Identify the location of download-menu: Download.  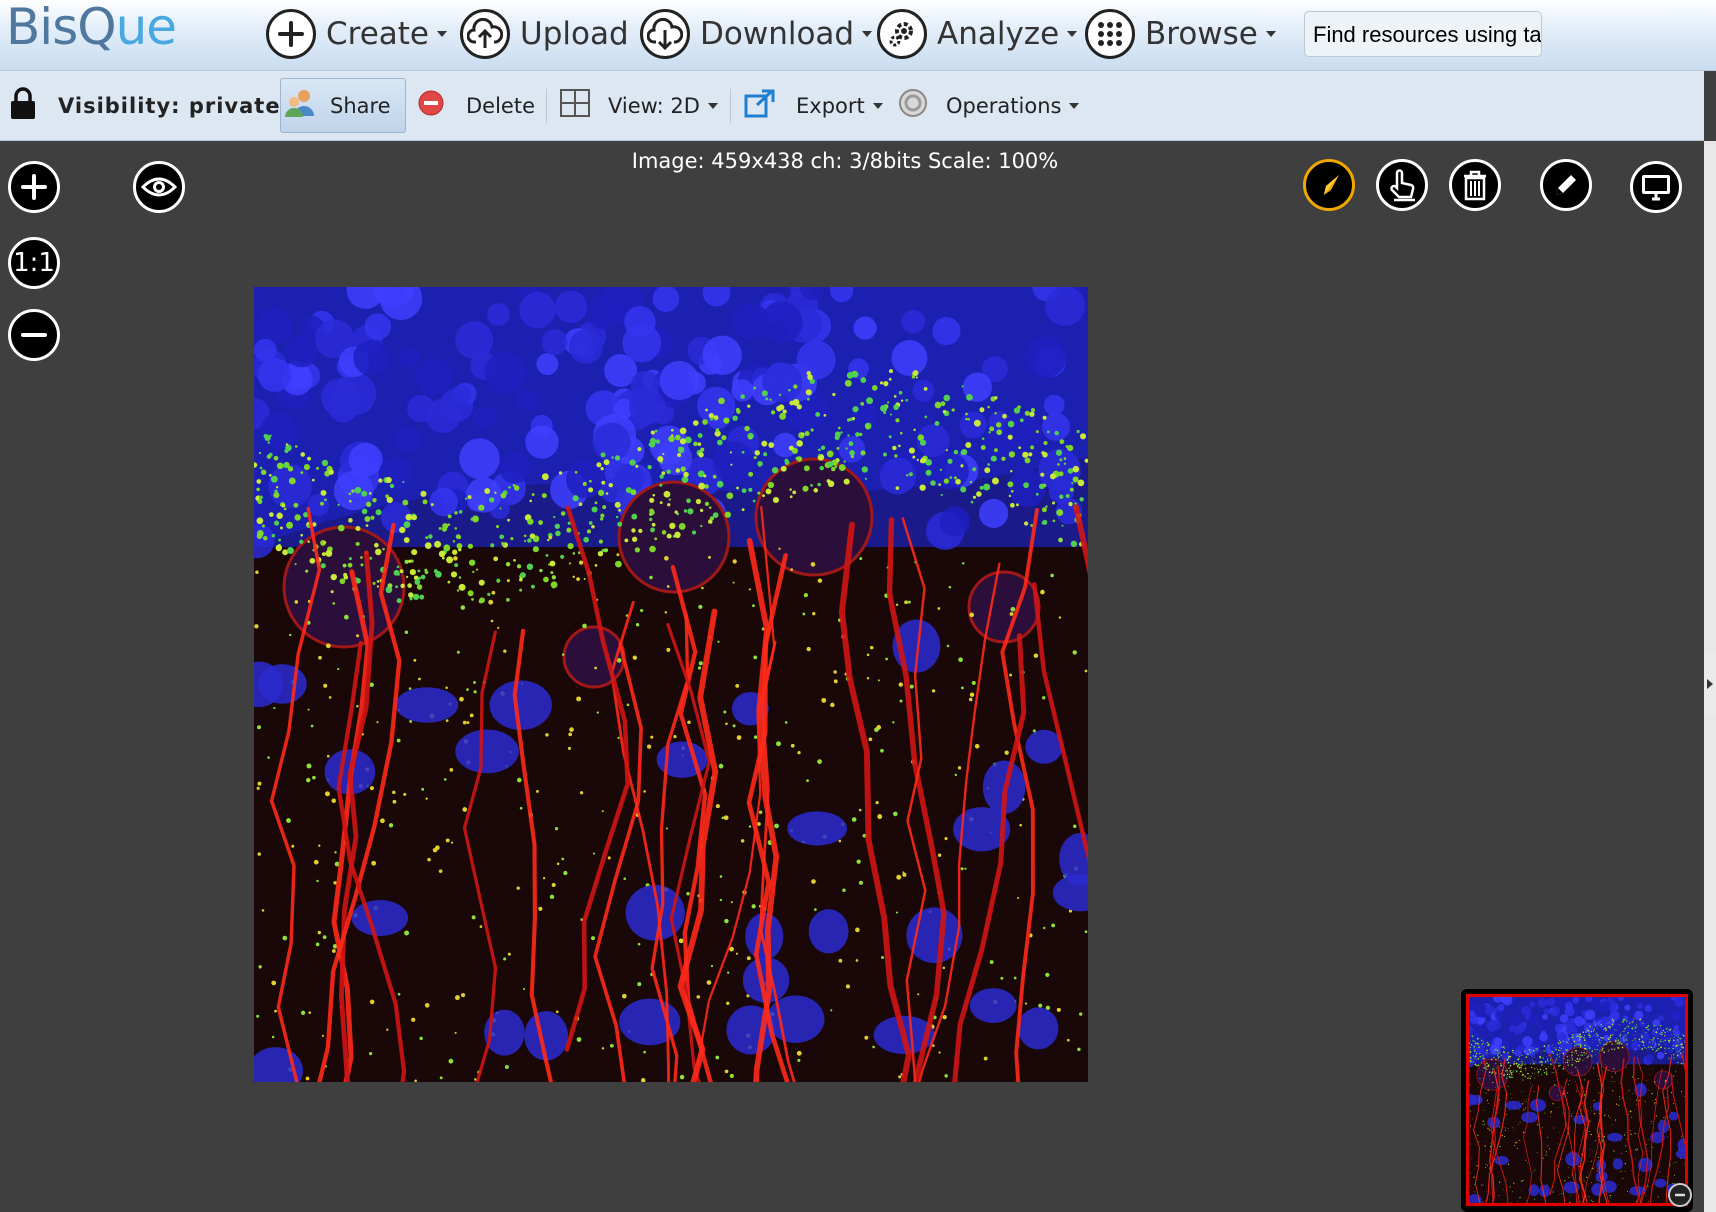
(756, 34).